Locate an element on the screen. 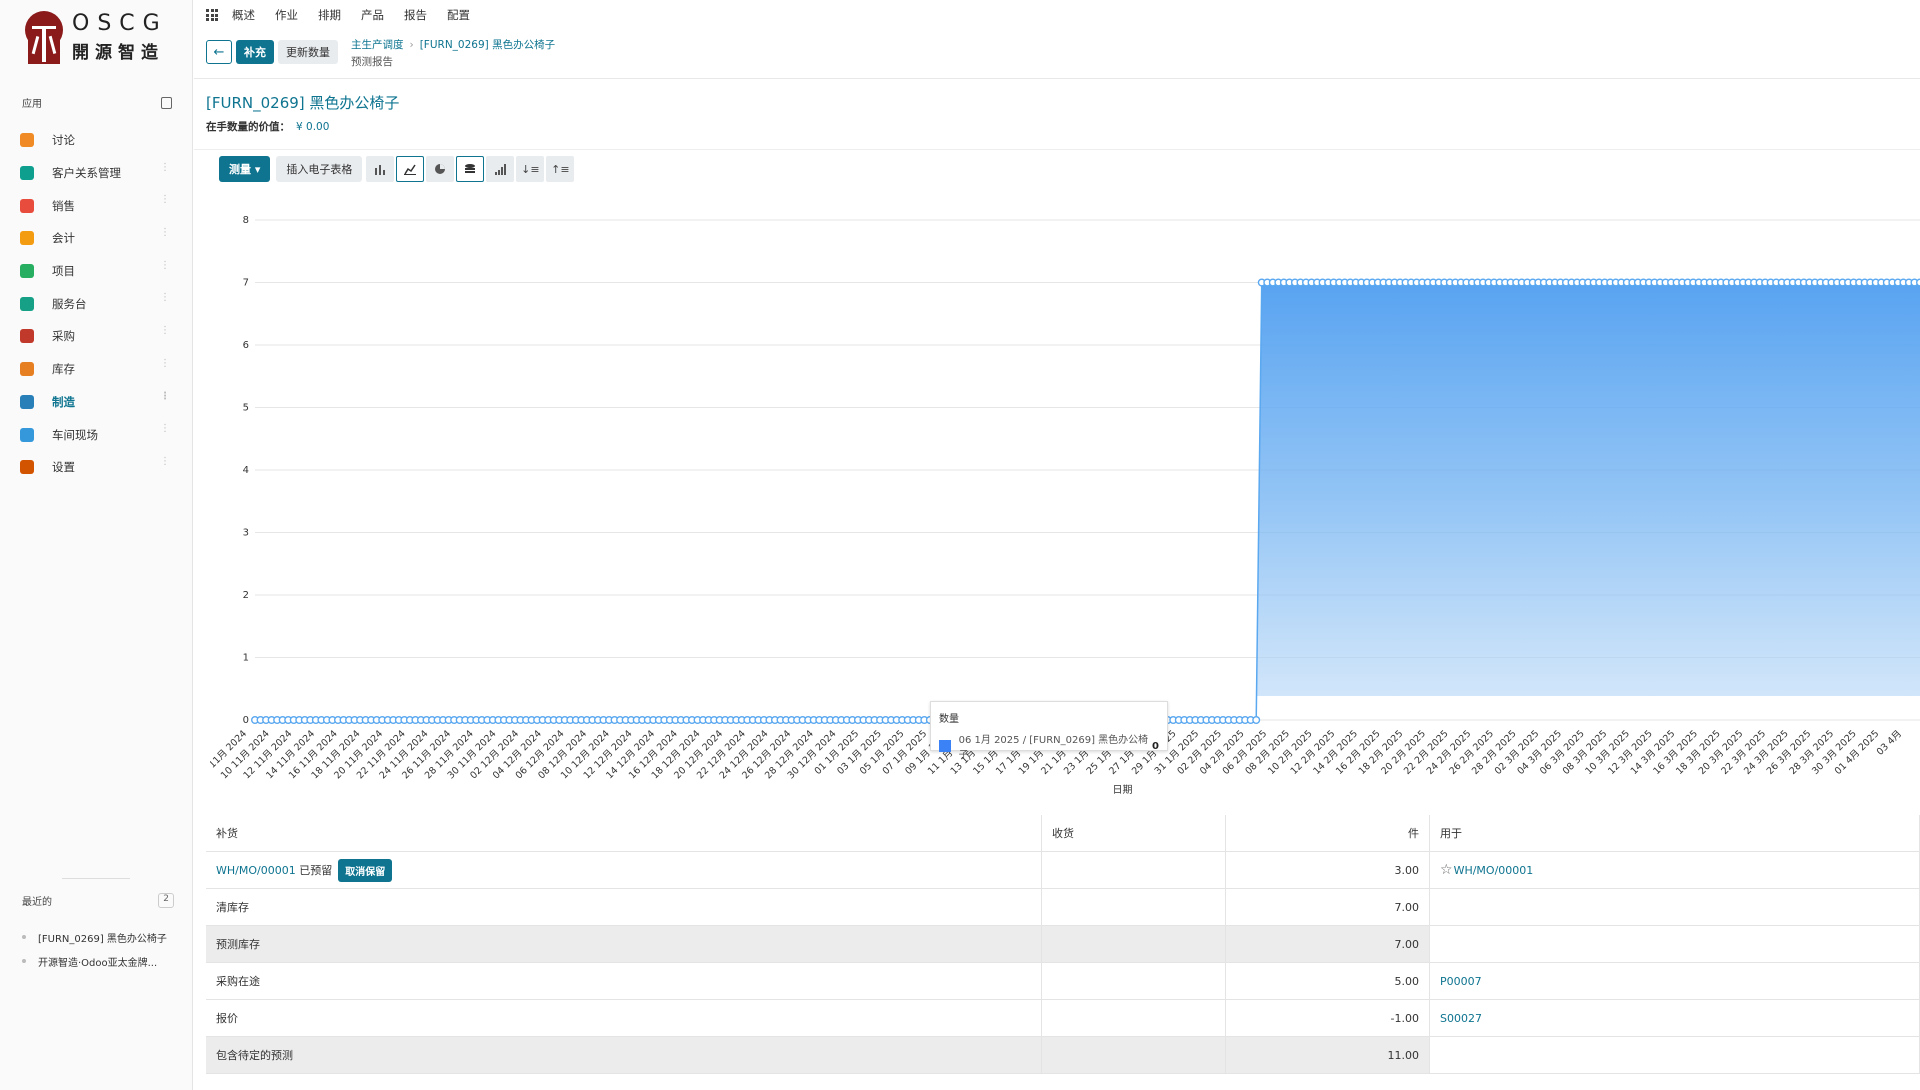  row-label: 清库存 is located at coordinates (232, 907).